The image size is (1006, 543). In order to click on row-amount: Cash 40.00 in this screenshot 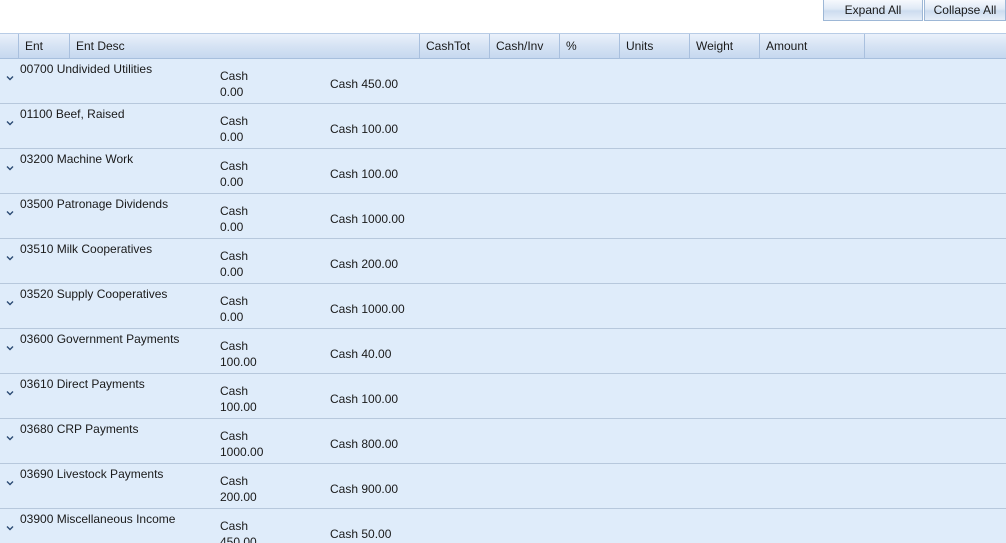, I will do `click(361, 354)`.